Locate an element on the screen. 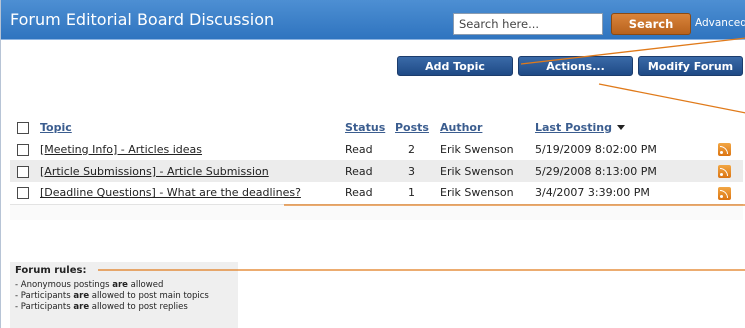 The width and height of the screenshot is (745, 328). table-footer-row is located at coordinates (376, 211).